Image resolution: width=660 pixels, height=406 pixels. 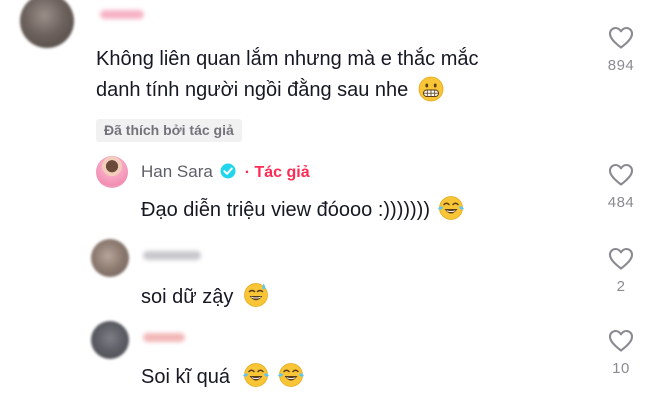 What do you see at coordinates (223, 376) in the screenshot?
I see `reply-text: Soi kĩ quá` at bounding box center [223, 376].